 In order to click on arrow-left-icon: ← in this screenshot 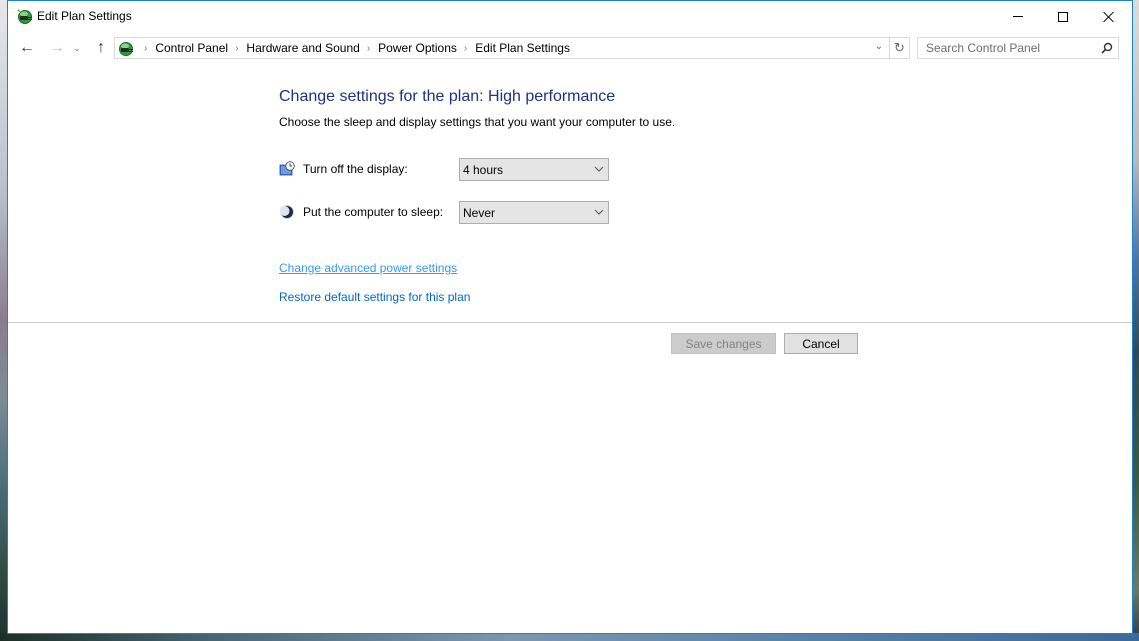, I will do `click(27, 47)`.